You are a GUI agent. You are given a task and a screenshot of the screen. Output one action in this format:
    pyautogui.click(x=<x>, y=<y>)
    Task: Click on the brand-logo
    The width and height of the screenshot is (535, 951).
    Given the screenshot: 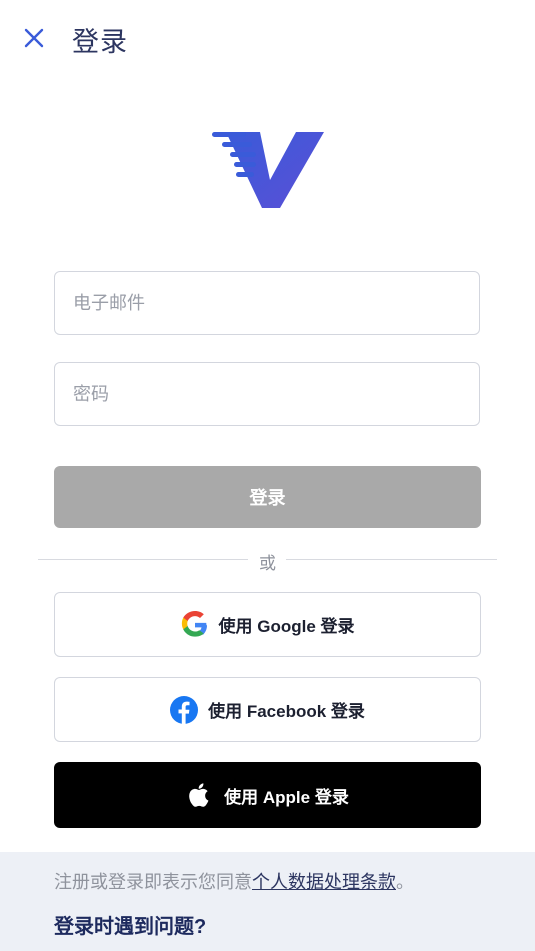 What is the action you would take?
    pyautogui.click(x=268, y=170)
    